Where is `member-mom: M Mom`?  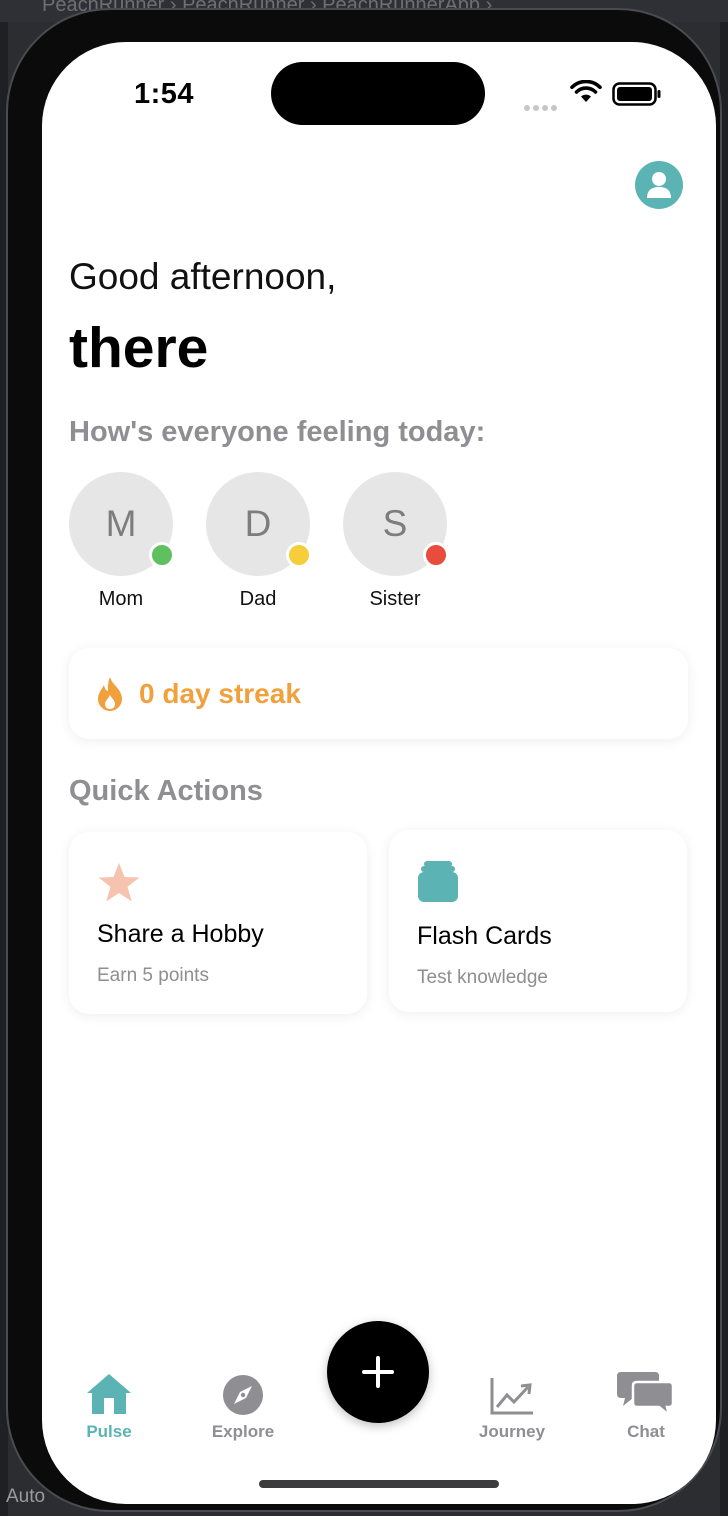 member-mom: M Mom is located at coordinates (122, 541).